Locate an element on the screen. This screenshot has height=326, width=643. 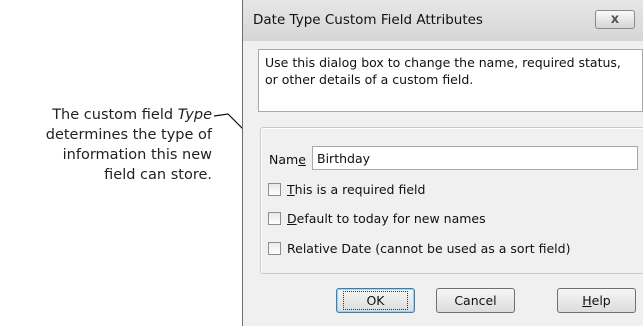
default-today-label: Default to today for new names is located at coordinates (386, 218).